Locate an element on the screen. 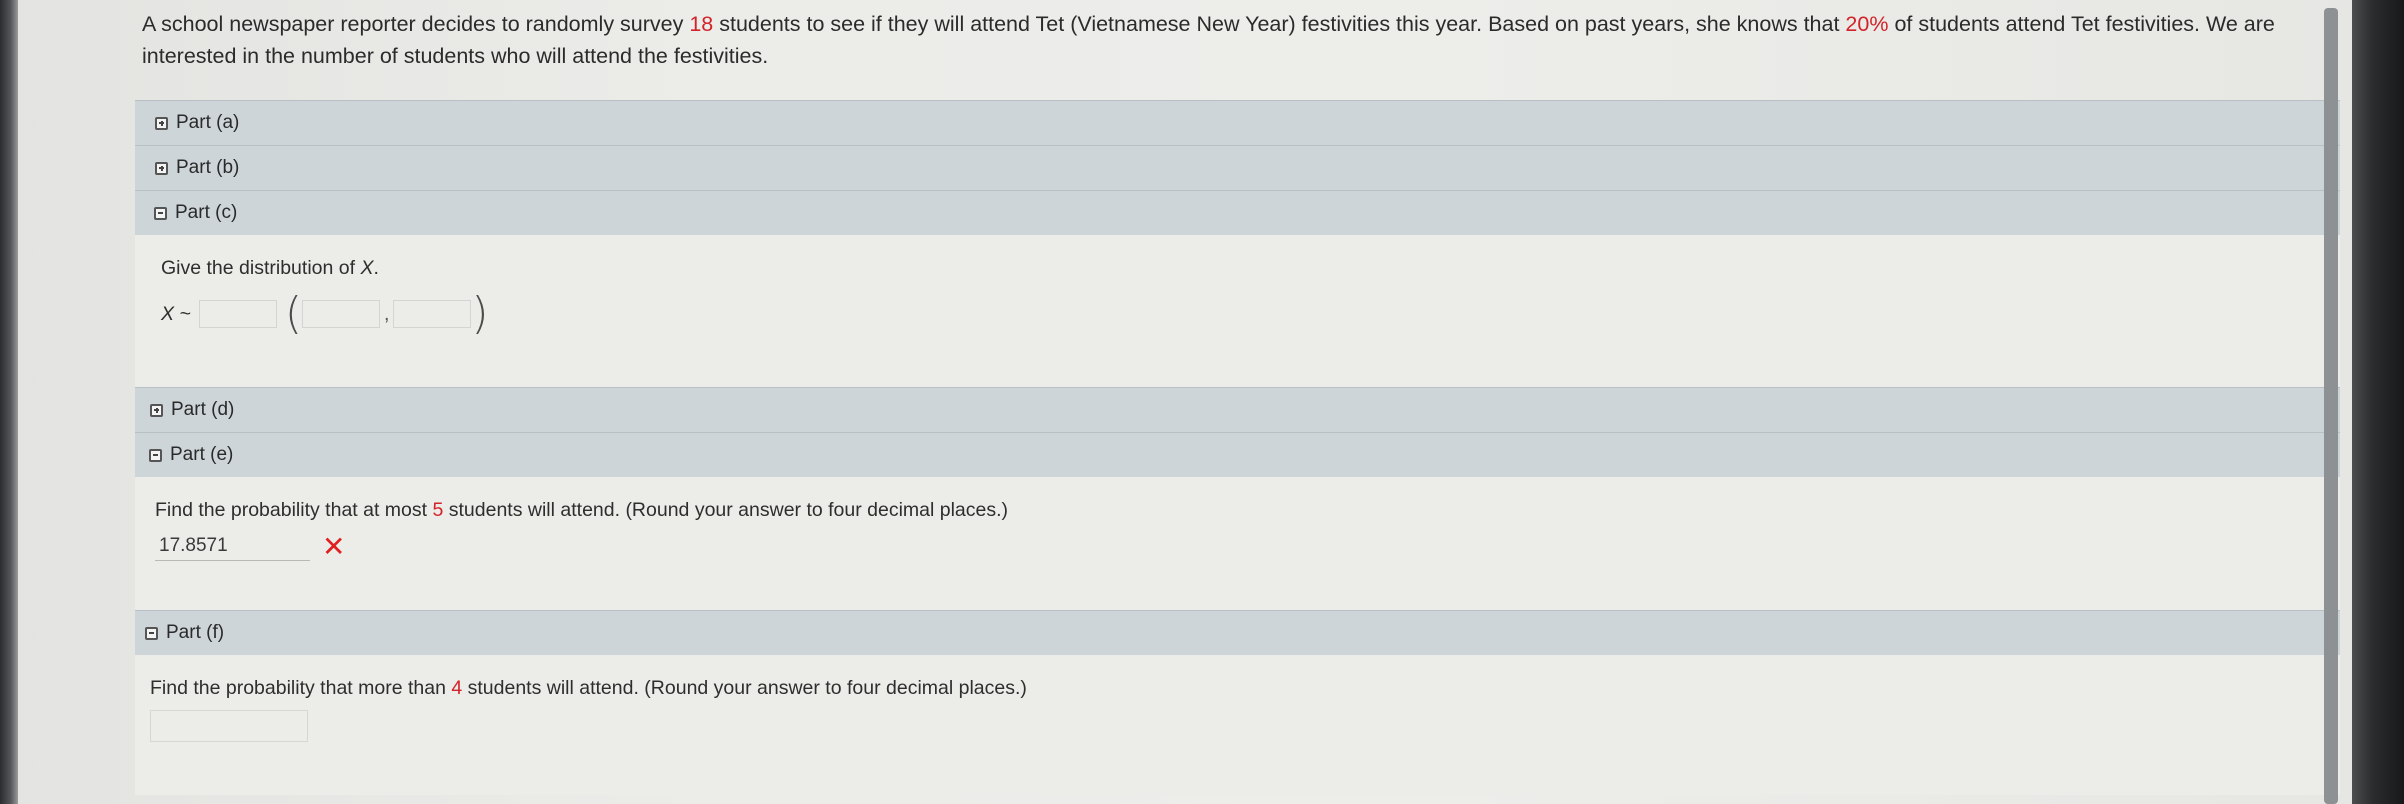 The width and height of the screenshot is (2404, 804). distribution-name-input is located at coordinates (237, 314).